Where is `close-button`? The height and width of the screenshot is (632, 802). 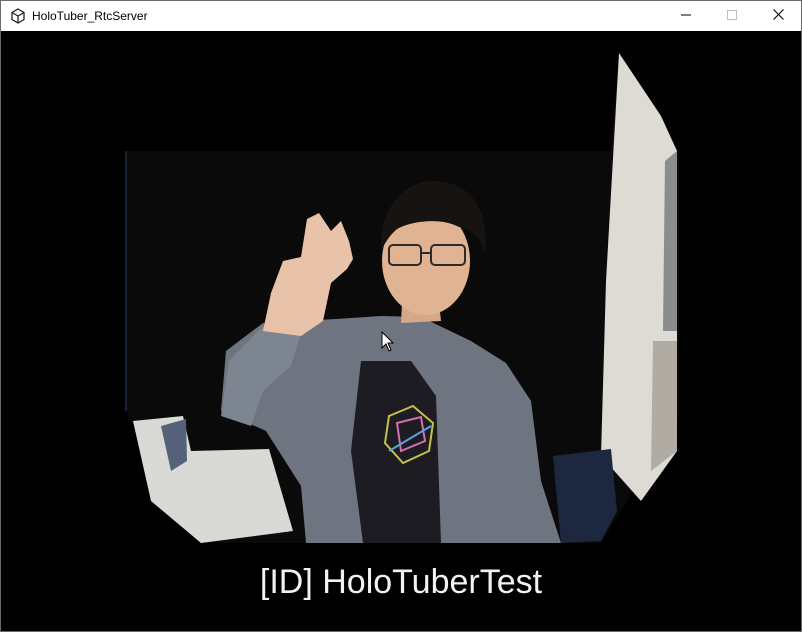
close-button is located at coordinates (778, 16).